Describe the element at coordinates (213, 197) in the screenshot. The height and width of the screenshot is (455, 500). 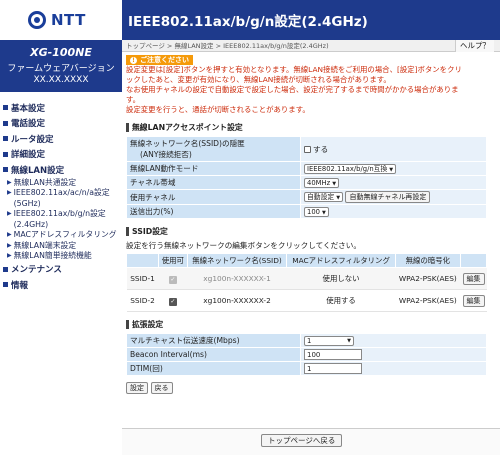
I see `channel-label: 使用チャネル` at that location.